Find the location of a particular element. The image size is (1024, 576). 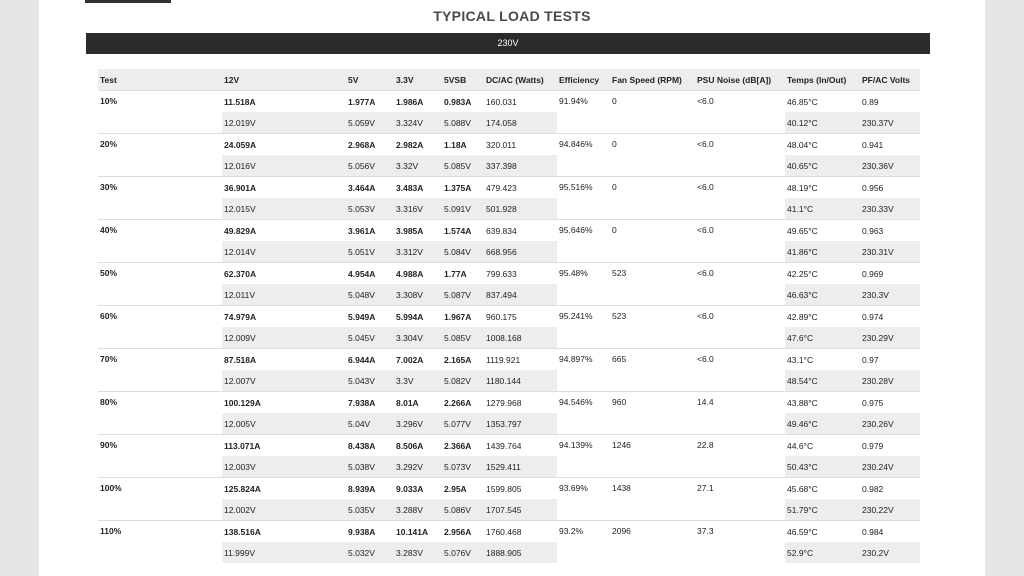

amps-3v3-cell: 3.985A is located at coordinates (418, 230).